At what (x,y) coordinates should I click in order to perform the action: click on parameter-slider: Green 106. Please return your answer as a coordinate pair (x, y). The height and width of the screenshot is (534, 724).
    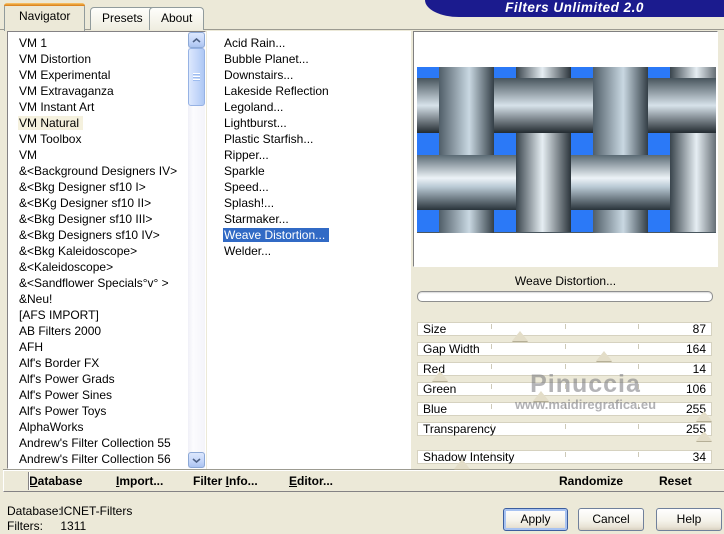
    Looking at the image, I should click on (564, 389).